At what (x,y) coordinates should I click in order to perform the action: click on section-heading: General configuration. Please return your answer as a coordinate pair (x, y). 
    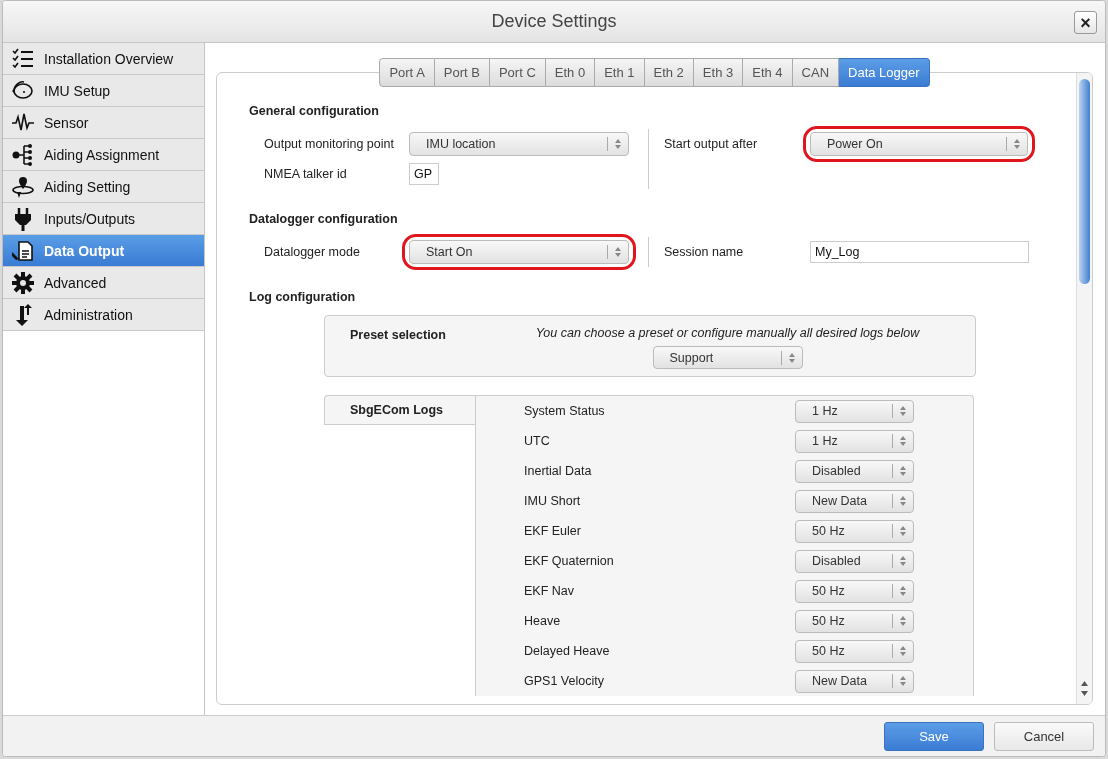
    Looking at the image, I should click on (314, 111).